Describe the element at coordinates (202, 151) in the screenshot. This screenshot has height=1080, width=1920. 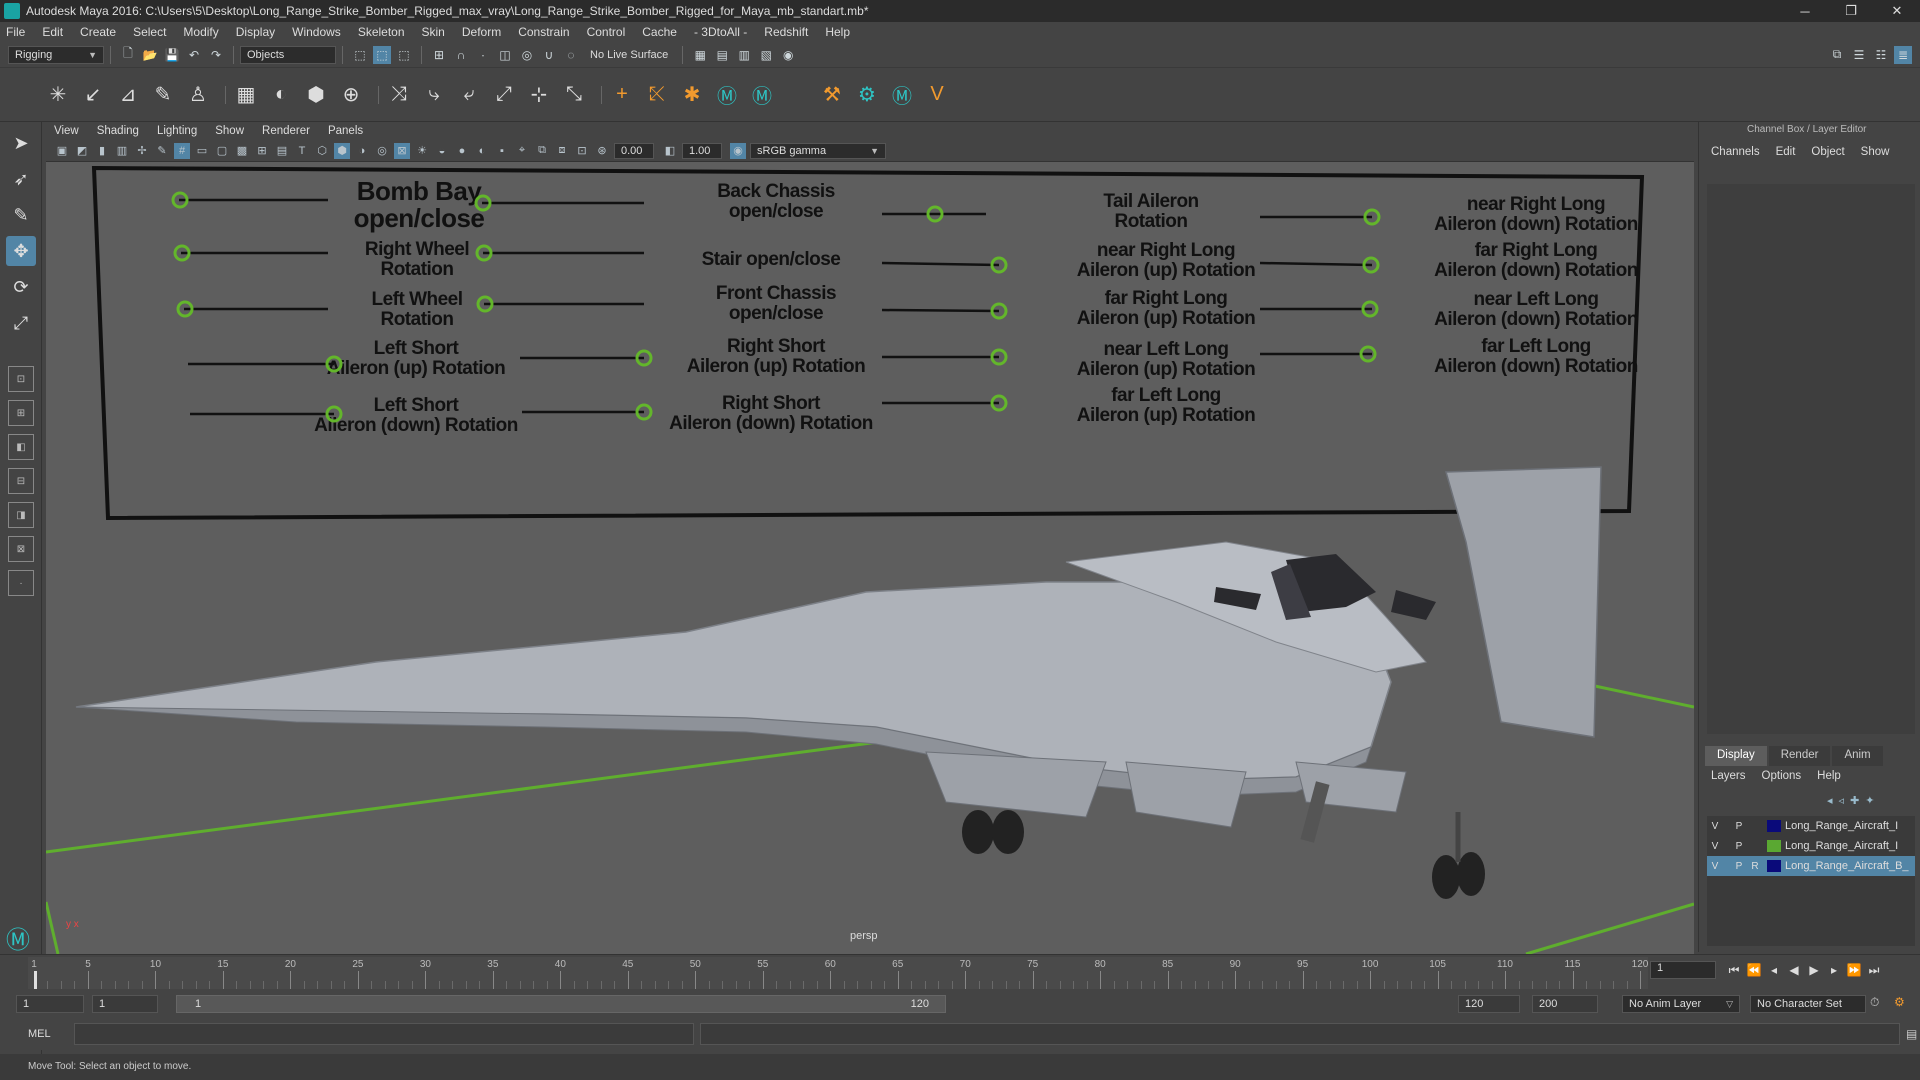
I see `film-gate-icon: ▭` at that location.